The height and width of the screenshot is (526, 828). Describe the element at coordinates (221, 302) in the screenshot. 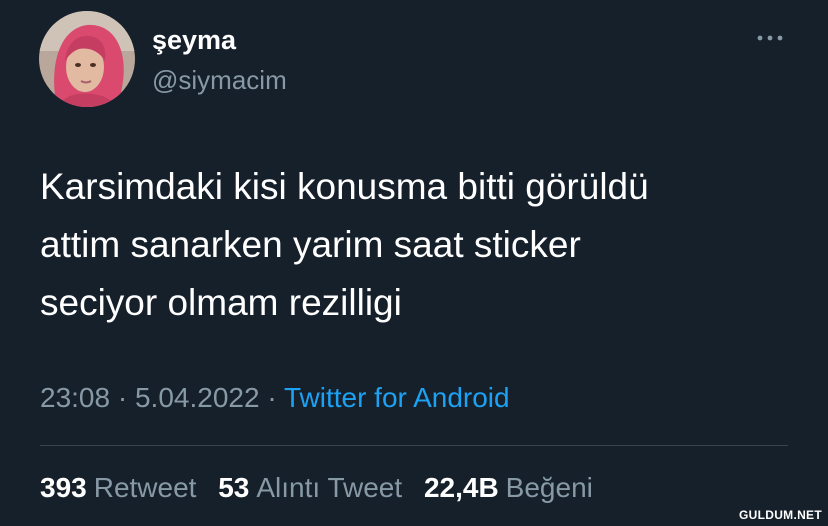

I see `tweet-text-line: seciyor olmam rezilligi` at that location.